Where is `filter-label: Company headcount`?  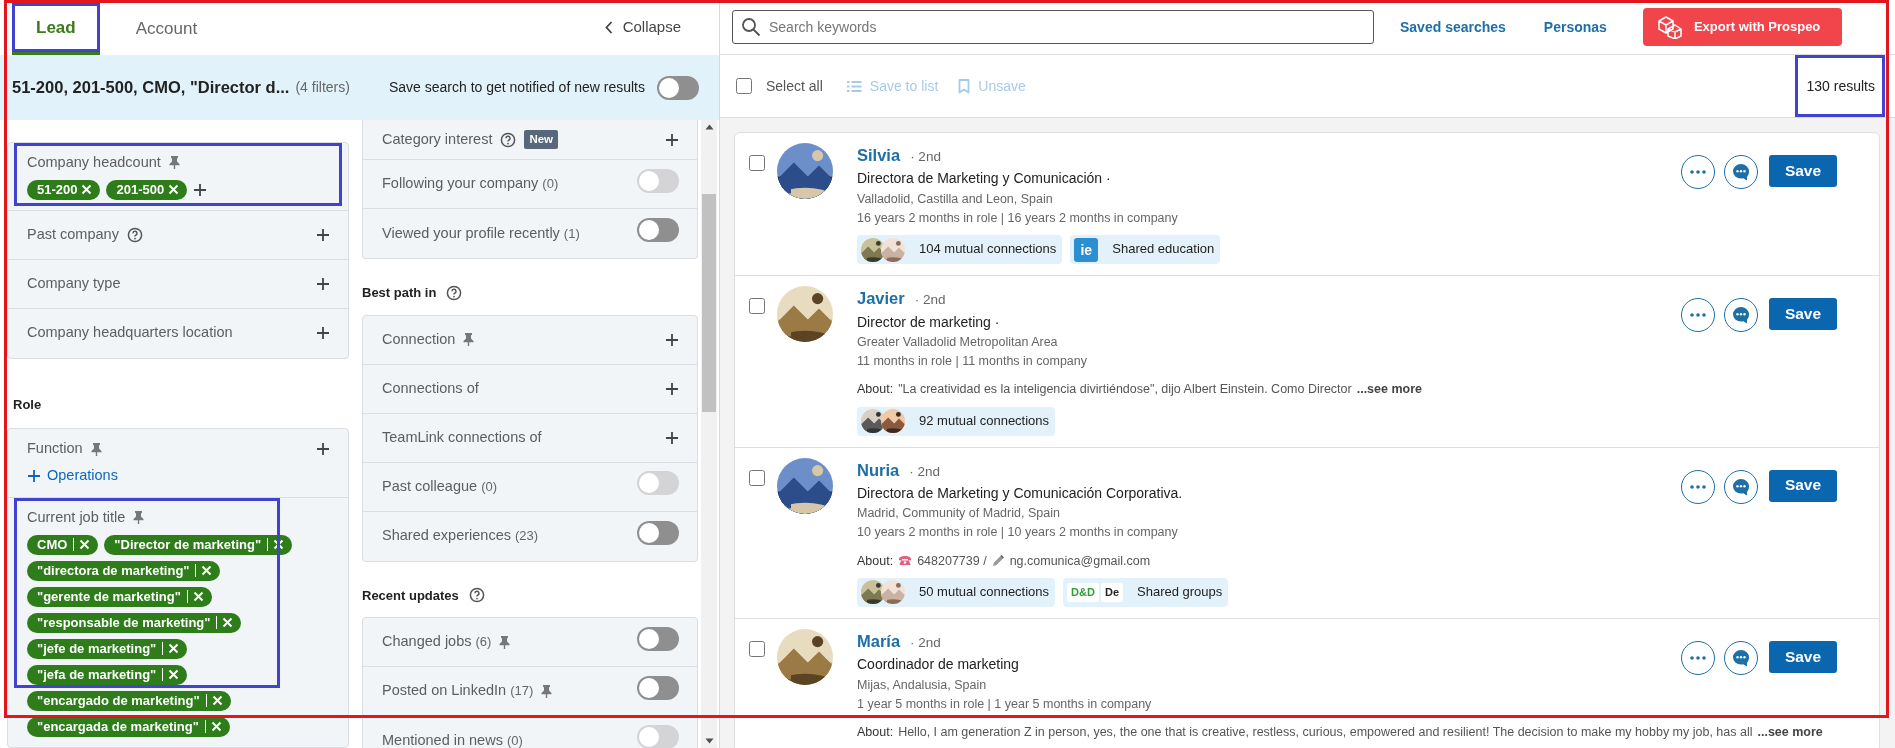
filter-label: Company headcount is located at coordinates (94, 162).